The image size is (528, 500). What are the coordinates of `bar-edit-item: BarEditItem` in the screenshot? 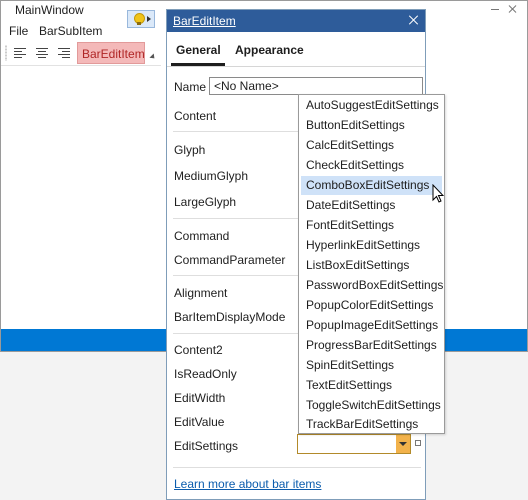 It's located at (111, 53).